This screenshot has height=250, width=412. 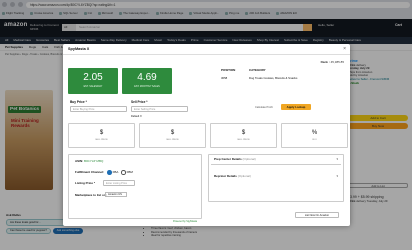 What do you see at coordinates (116, 194) in the screenshot?
I see `marketplace-select: Amazon US` at bounding box center [116, 194].